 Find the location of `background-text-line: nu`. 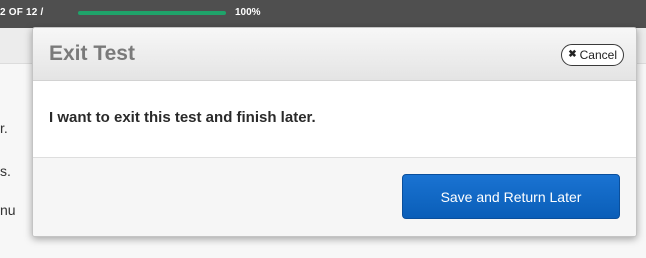

background-text-line: nu is located at coordinates (8, 210).